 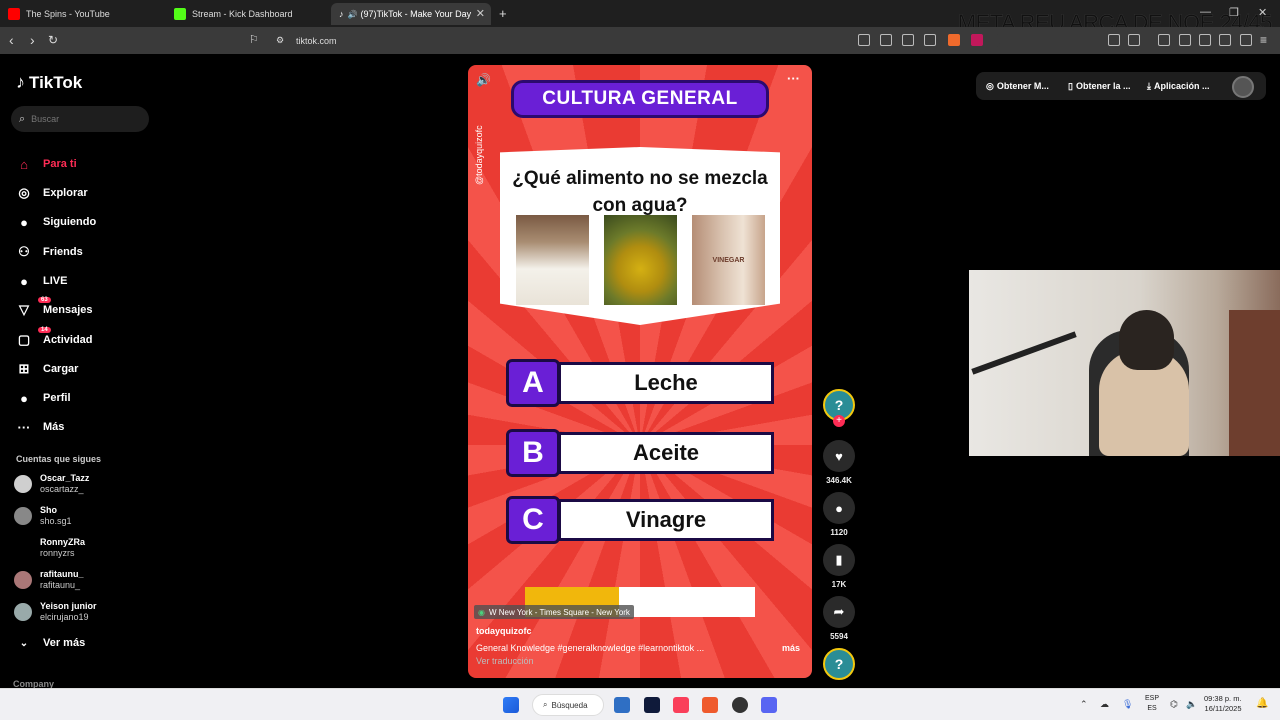 I want to click on browser-toolbar: ‹ › ↻ ⚐ ⚙ tiktok.com ≡, so click(x=640, y=40).